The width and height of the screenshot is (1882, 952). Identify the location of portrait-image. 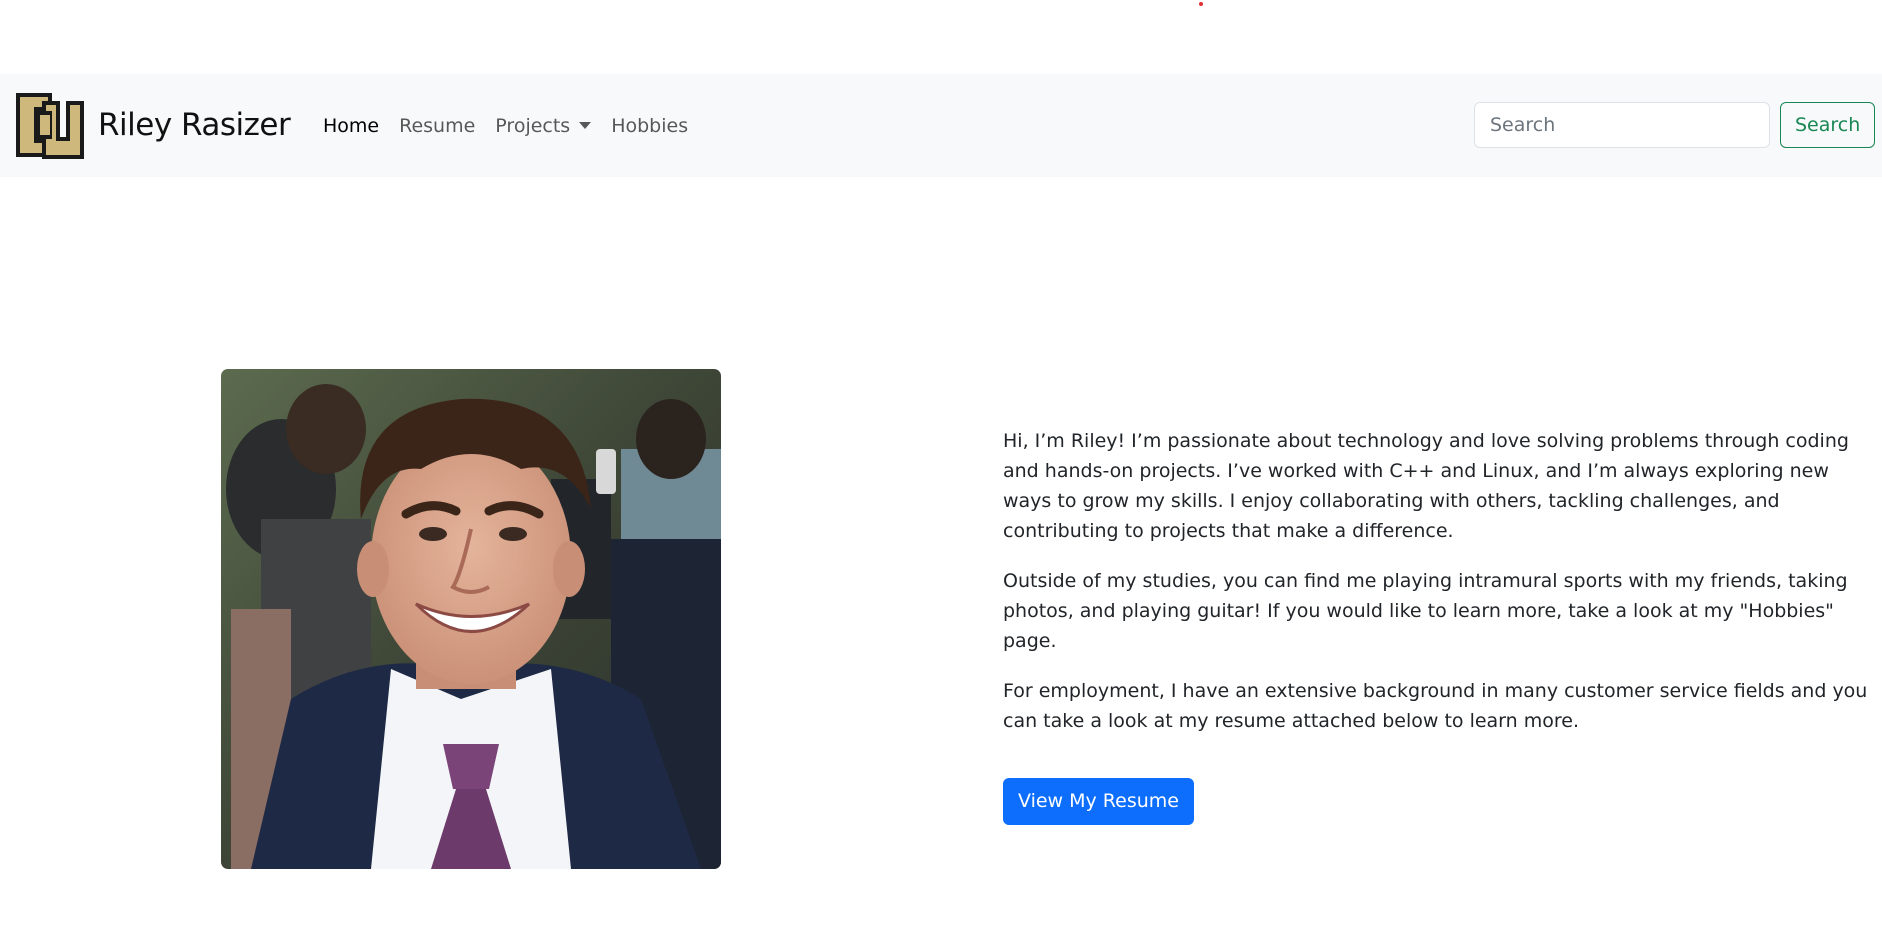
(471, 619).